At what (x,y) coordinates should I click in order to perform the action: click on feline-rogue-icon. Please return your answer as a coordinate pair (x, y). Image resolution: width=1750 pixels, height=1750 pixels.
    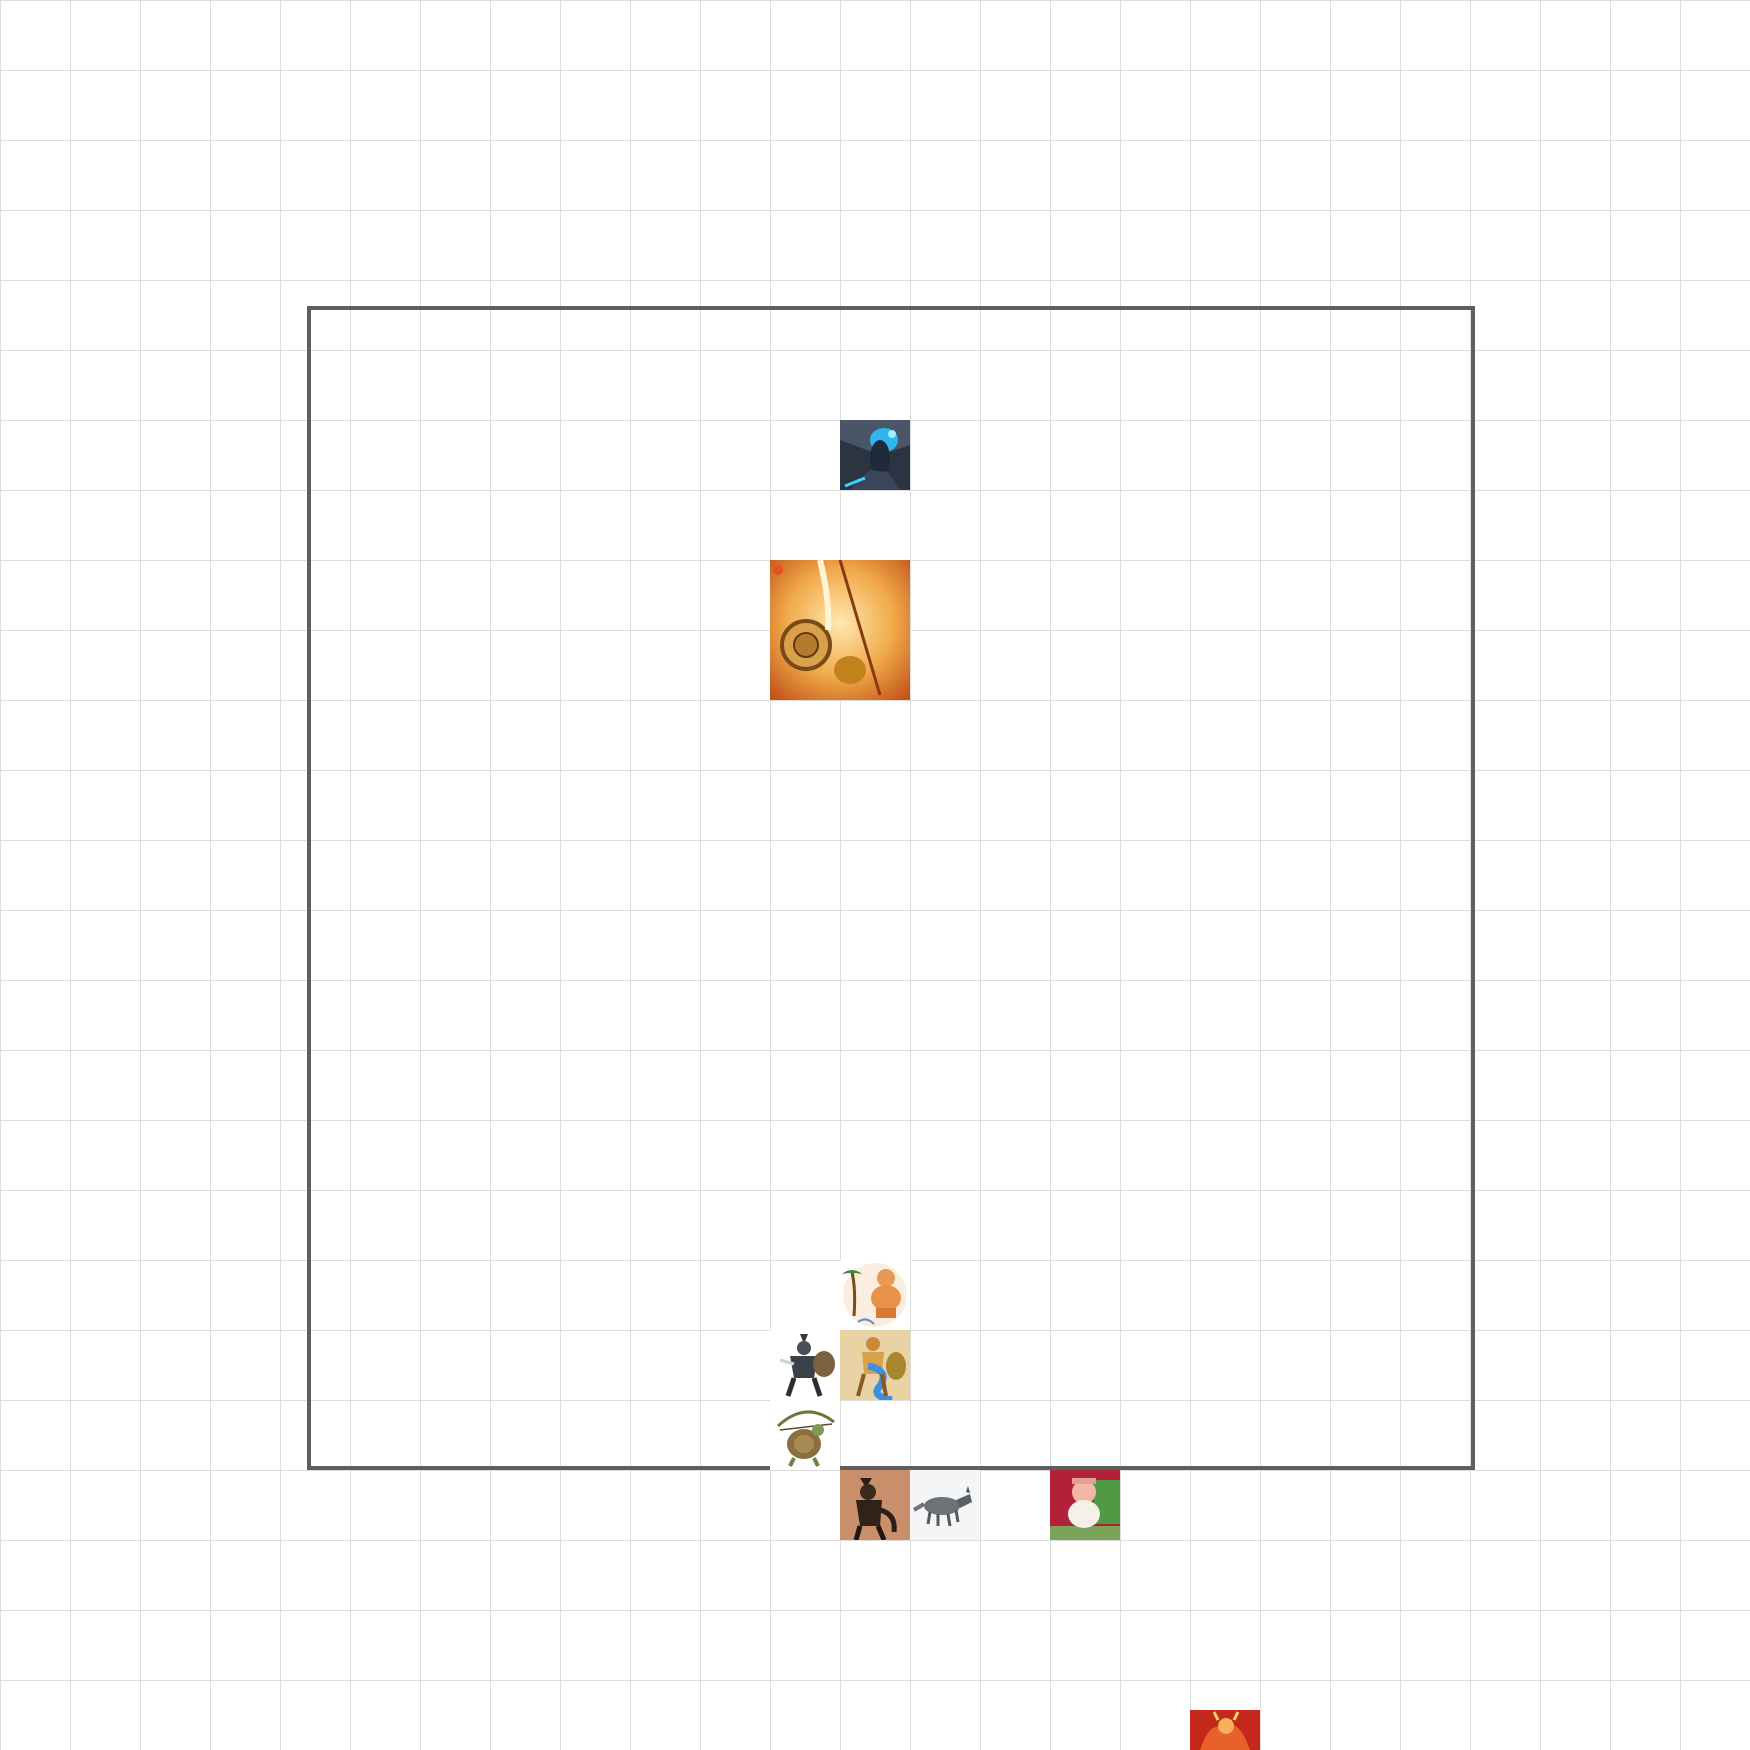
    Looking at the image, I should click on (875, 1505).